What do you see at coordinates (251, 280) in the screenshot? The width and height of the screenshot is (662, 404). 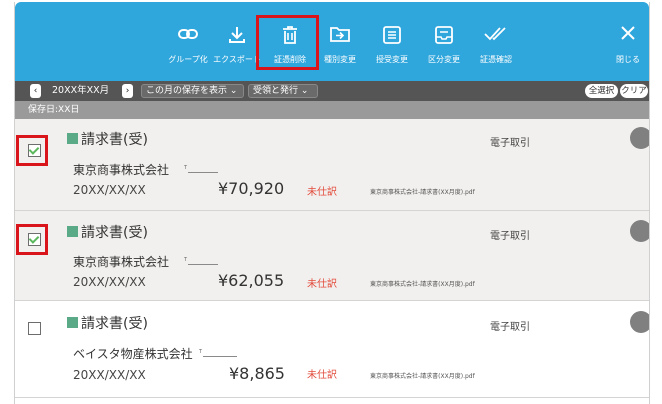 I see `amount: ¥62,055` at bounding box center [251, 280].